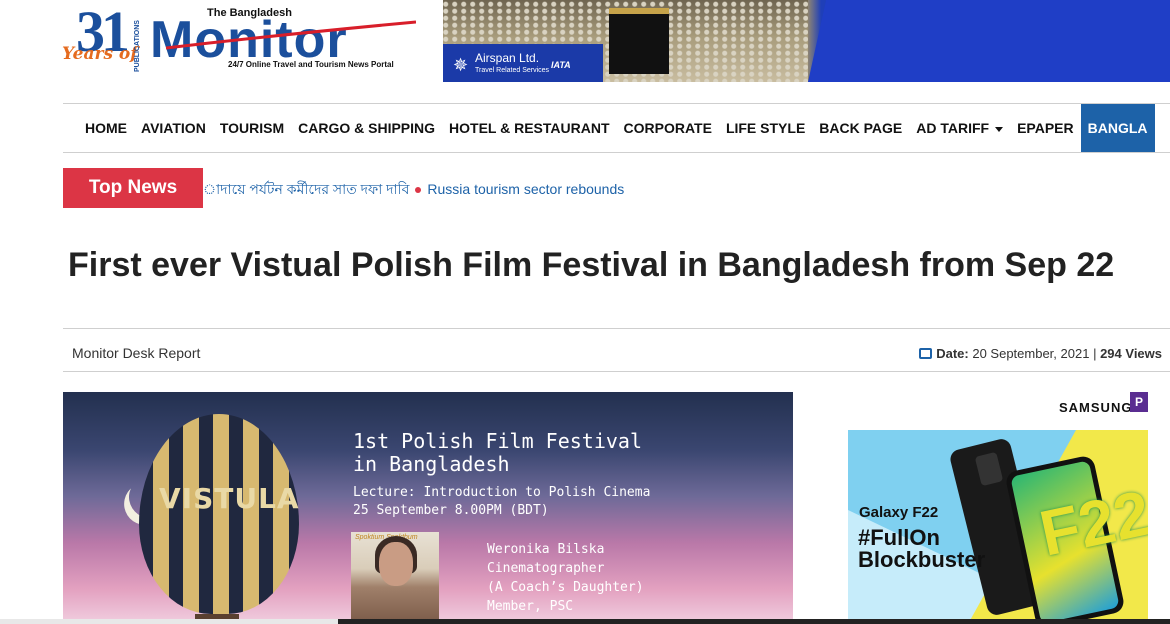  What do you see at coordinates (306, 189) in the screenshot?
I see `ticker-item: াদায়ে পর্যটন কর্মীদের সাত দফা দাবি` at bounding box center [306, 189].